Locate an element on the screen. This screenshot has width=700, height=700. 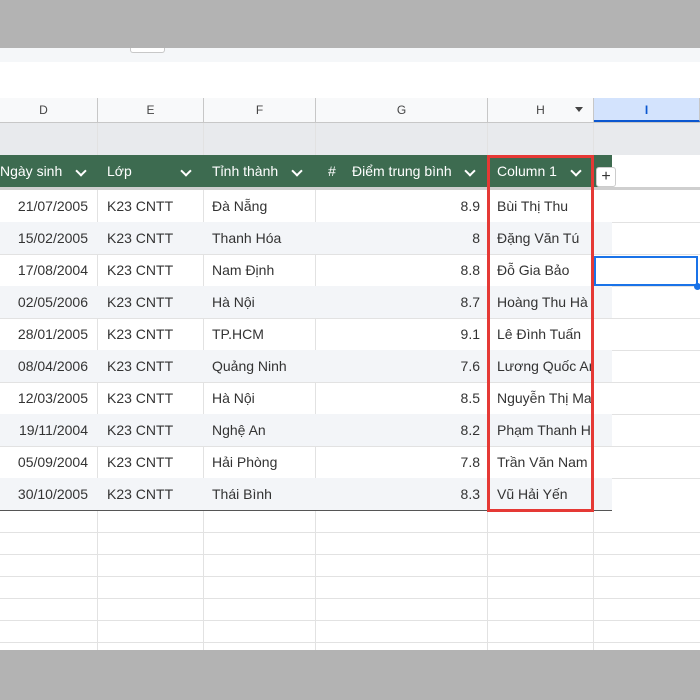
column-header-i: I is located at coordinates (647, 110).